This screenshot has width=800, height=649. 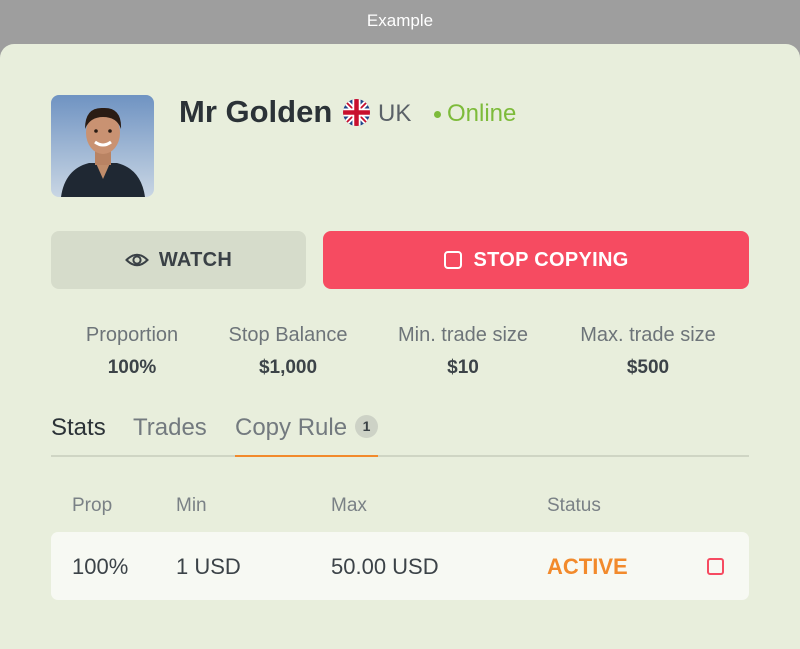 I want to click on column-header-max: Max, so click(x=349, y=505).